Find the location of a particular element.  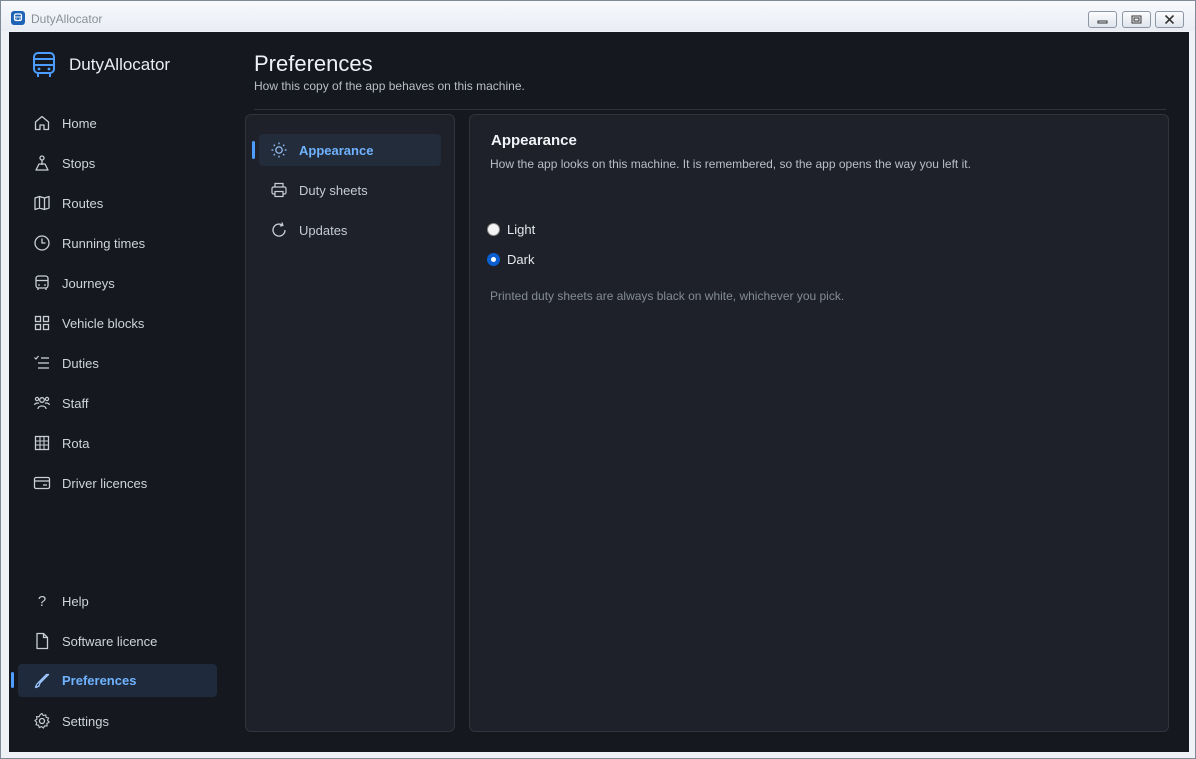

header-divider is located at coordinates (710, 109).